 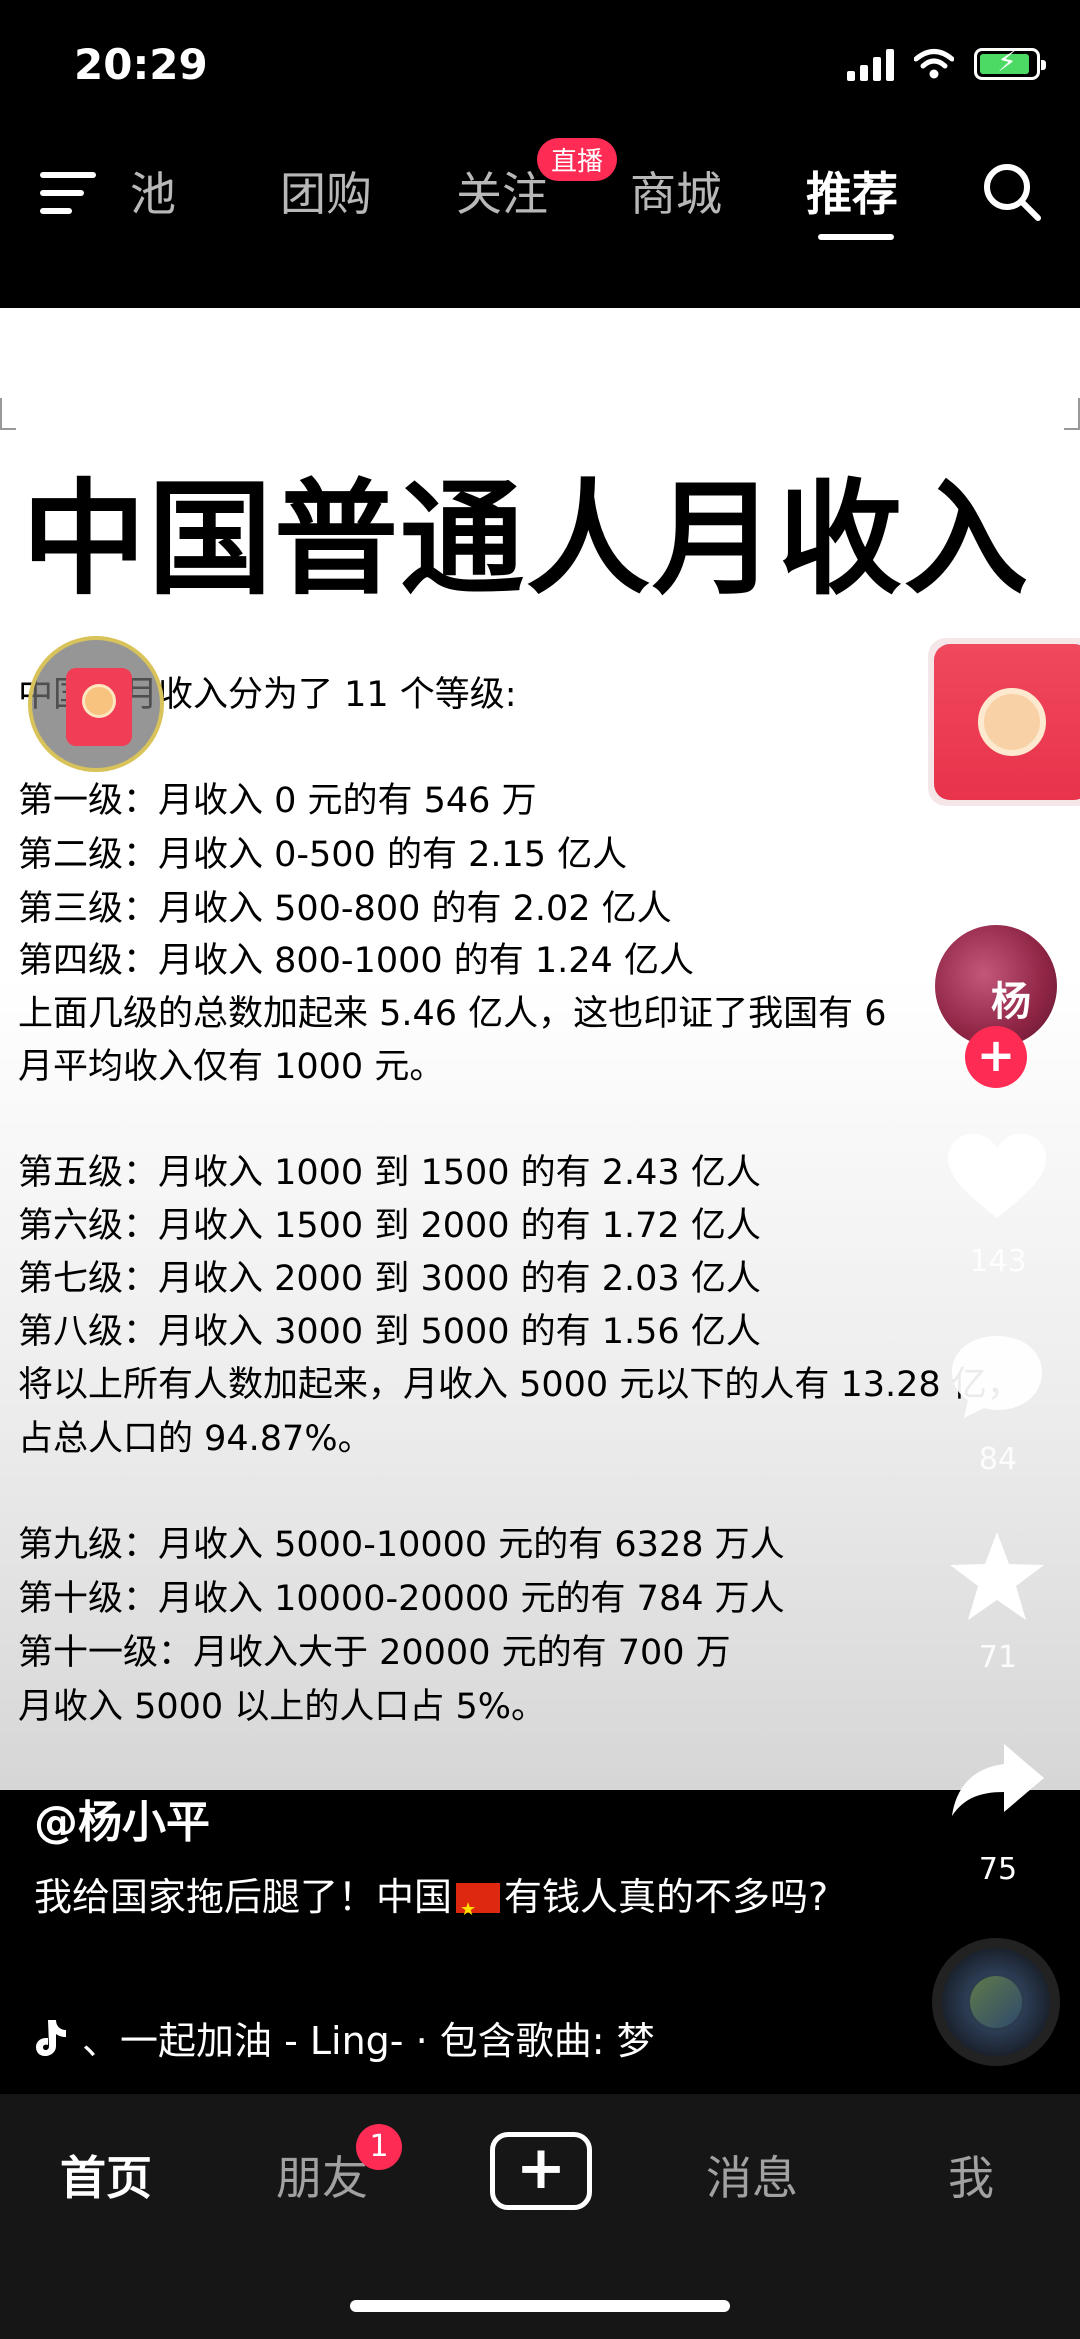 I want to click on comment-count: 84, so click(x=998, y=1459).